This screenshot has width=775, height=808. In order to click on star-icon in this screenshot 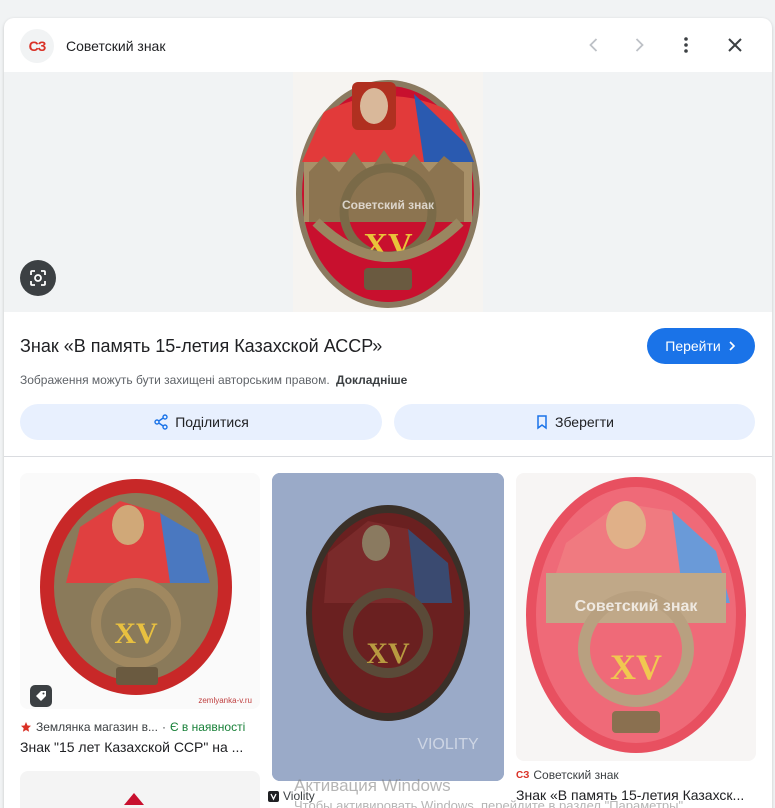, I will do `click(26, 727)`.